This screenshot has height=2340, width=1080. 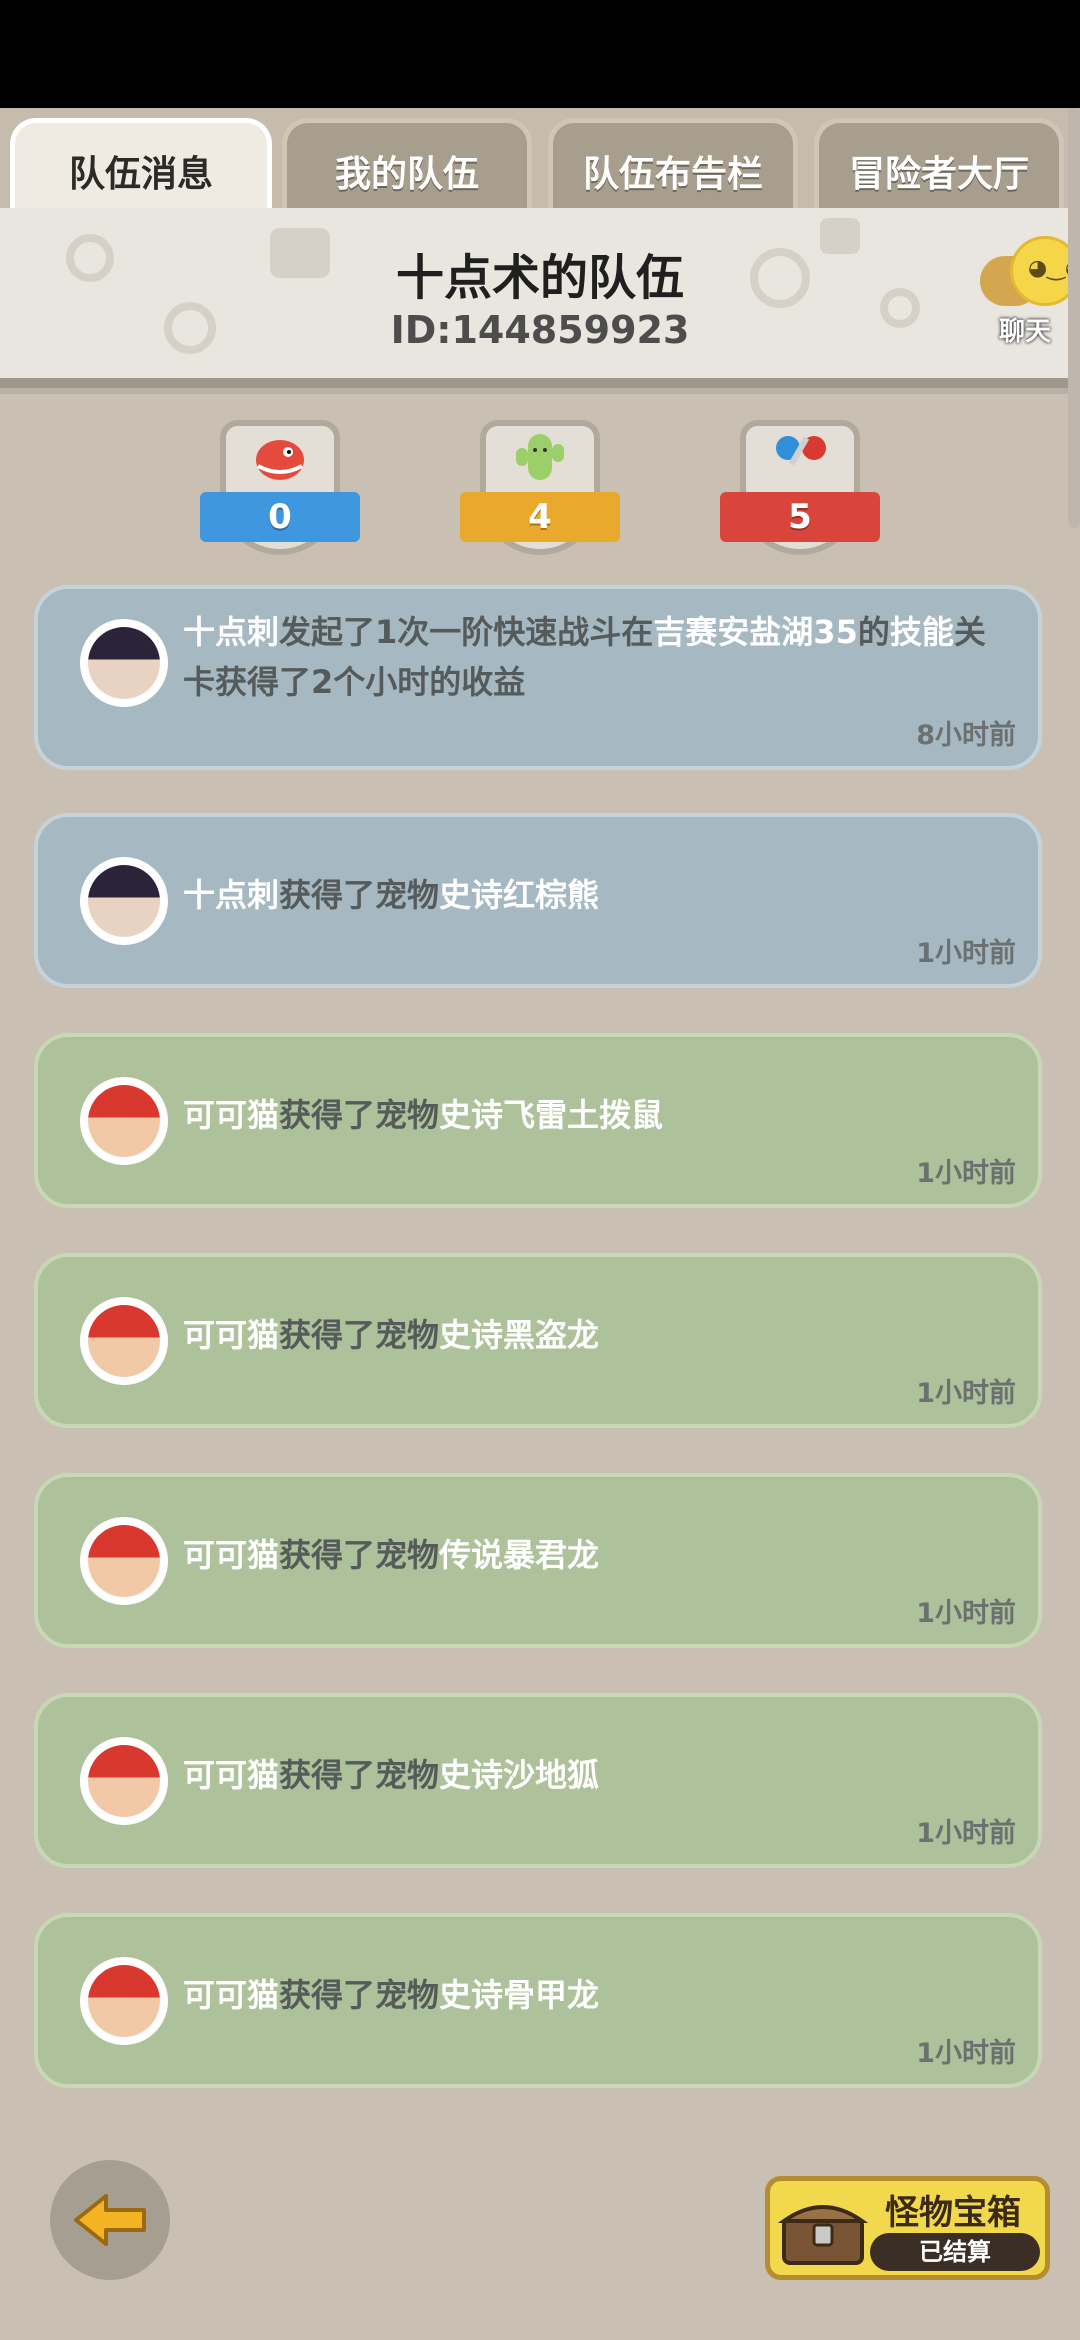 I want to click on tab-bulletin-board: 队伍布告栏, so click(x=673, y=168).